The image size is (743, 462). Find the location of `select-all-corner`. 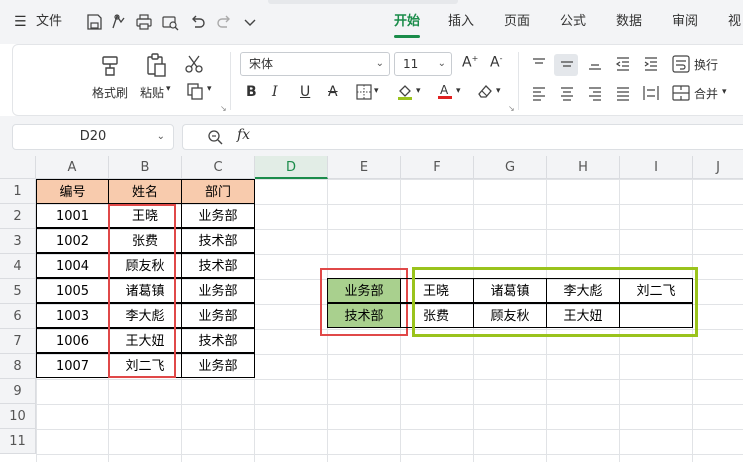

select-all-corner is located at coordinates (18, 167).